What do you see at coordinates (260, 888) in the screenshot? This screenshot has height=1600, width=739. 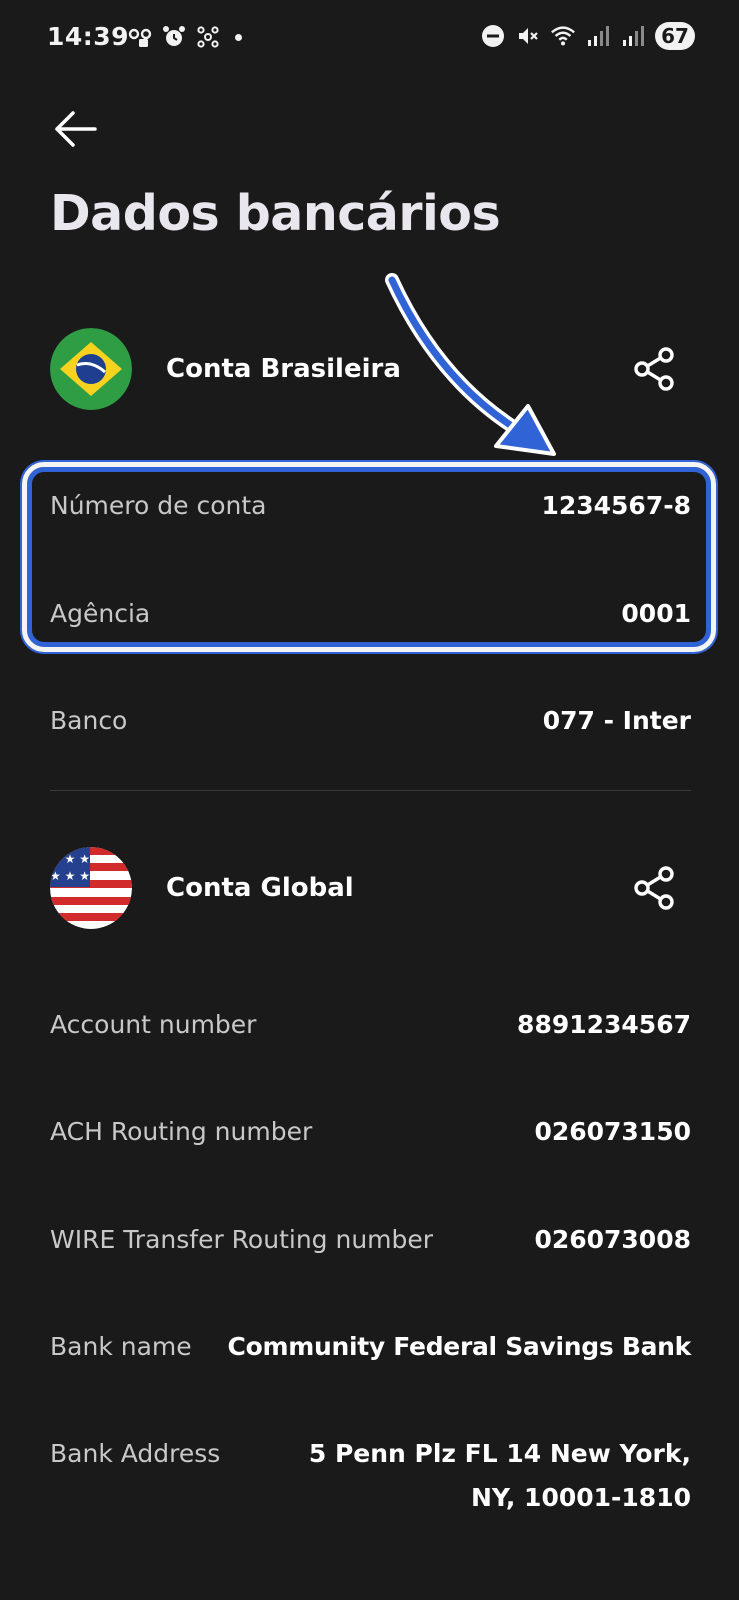 I see `section-title: Conta Global` at bounding box center [260, 888].